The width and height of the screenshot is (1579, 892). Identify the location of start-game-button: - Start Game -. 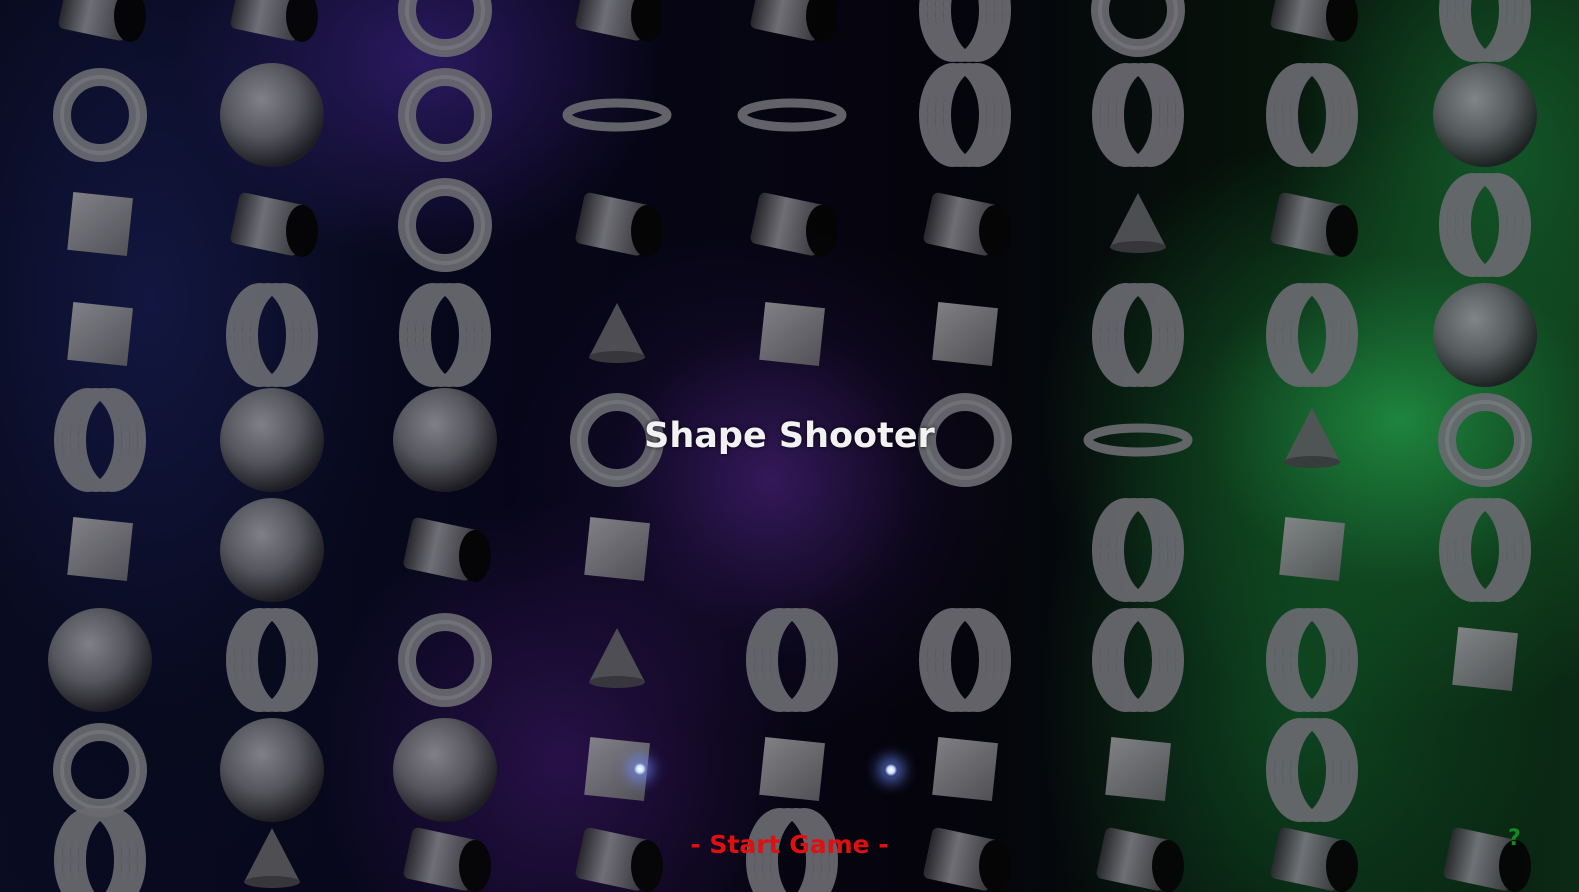
(789, 844).